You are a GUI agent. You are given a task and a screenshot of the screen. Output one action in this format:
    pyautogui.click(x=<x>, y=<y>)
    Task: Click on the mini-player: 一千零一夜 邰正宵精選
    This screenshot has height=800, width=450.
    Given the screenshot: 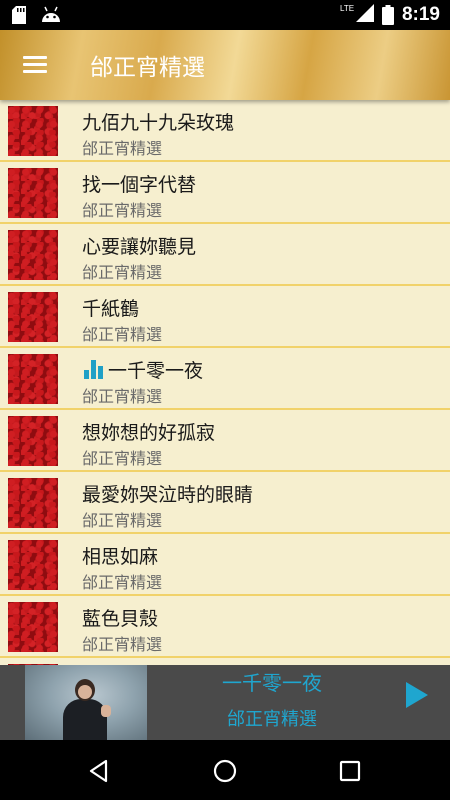 What is the action you would take?
    pyautogui.click(x=225, y=702)
    